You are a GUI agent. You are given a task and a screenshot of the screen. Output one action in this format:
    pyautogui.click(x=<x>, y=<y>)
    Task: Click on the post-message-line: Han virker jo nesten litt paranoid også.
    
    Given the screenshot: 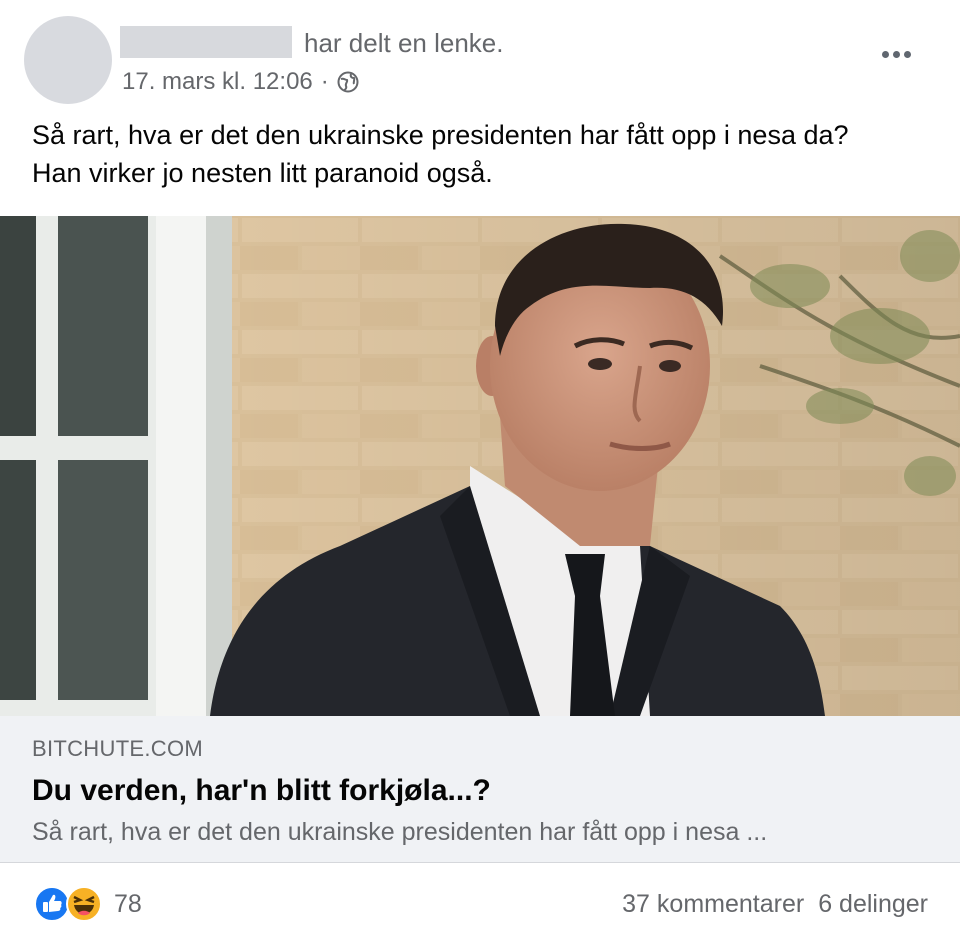 What is the action you would take?
    pyautogui.click(x=262, y=173)
    